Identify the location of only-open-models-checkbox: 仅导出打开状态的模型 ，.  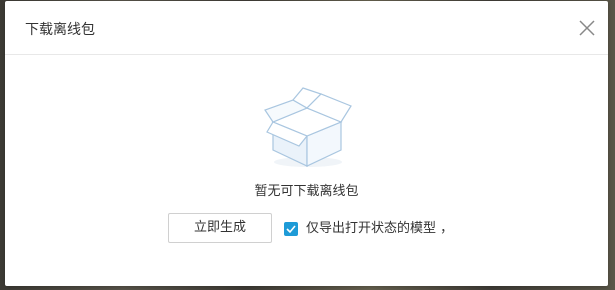
(368, 229).